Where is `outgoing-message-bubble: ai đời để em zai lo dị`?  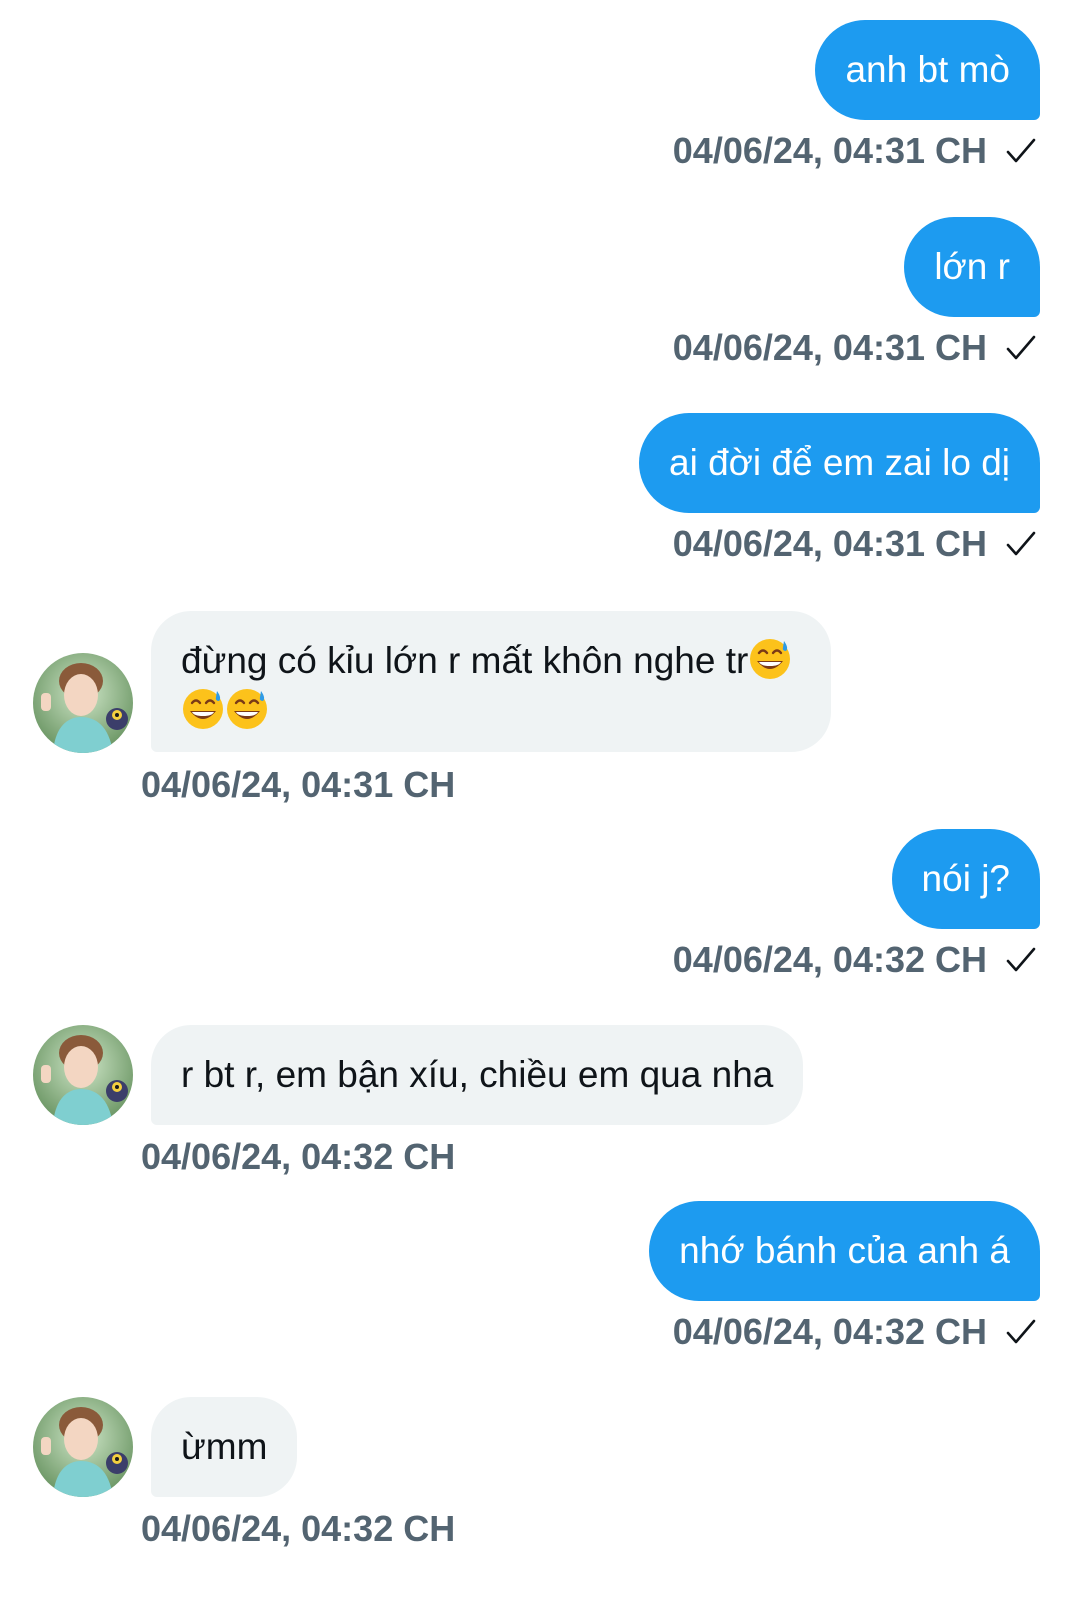 outgoing-message-bubble: ai đời để em zai lo dị is located at coordinates (839, 463).